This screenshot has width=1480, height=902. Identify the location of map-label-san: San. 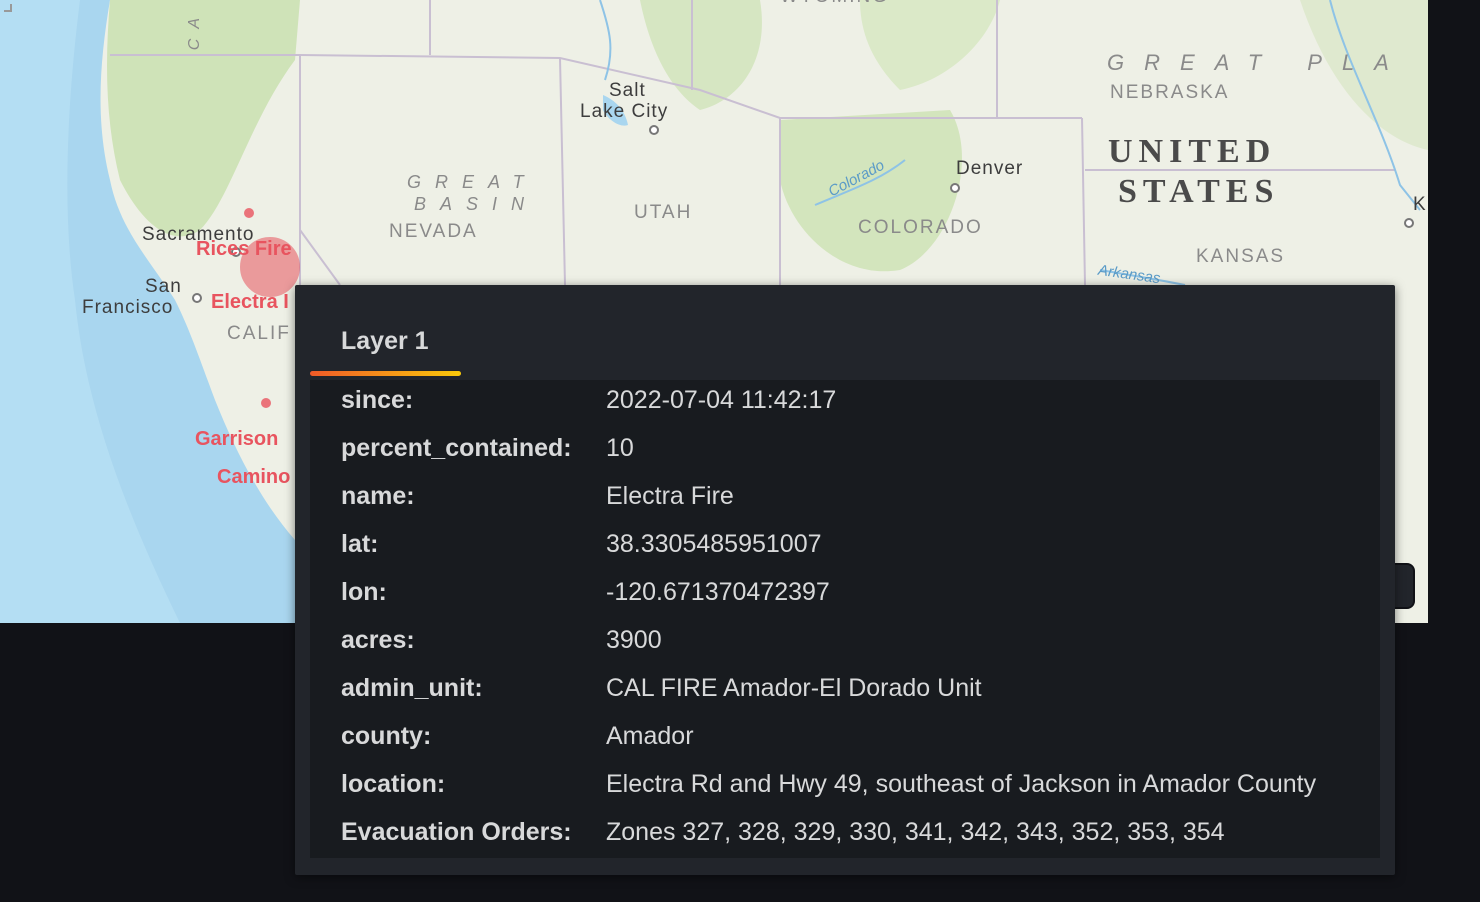
(163, 286).